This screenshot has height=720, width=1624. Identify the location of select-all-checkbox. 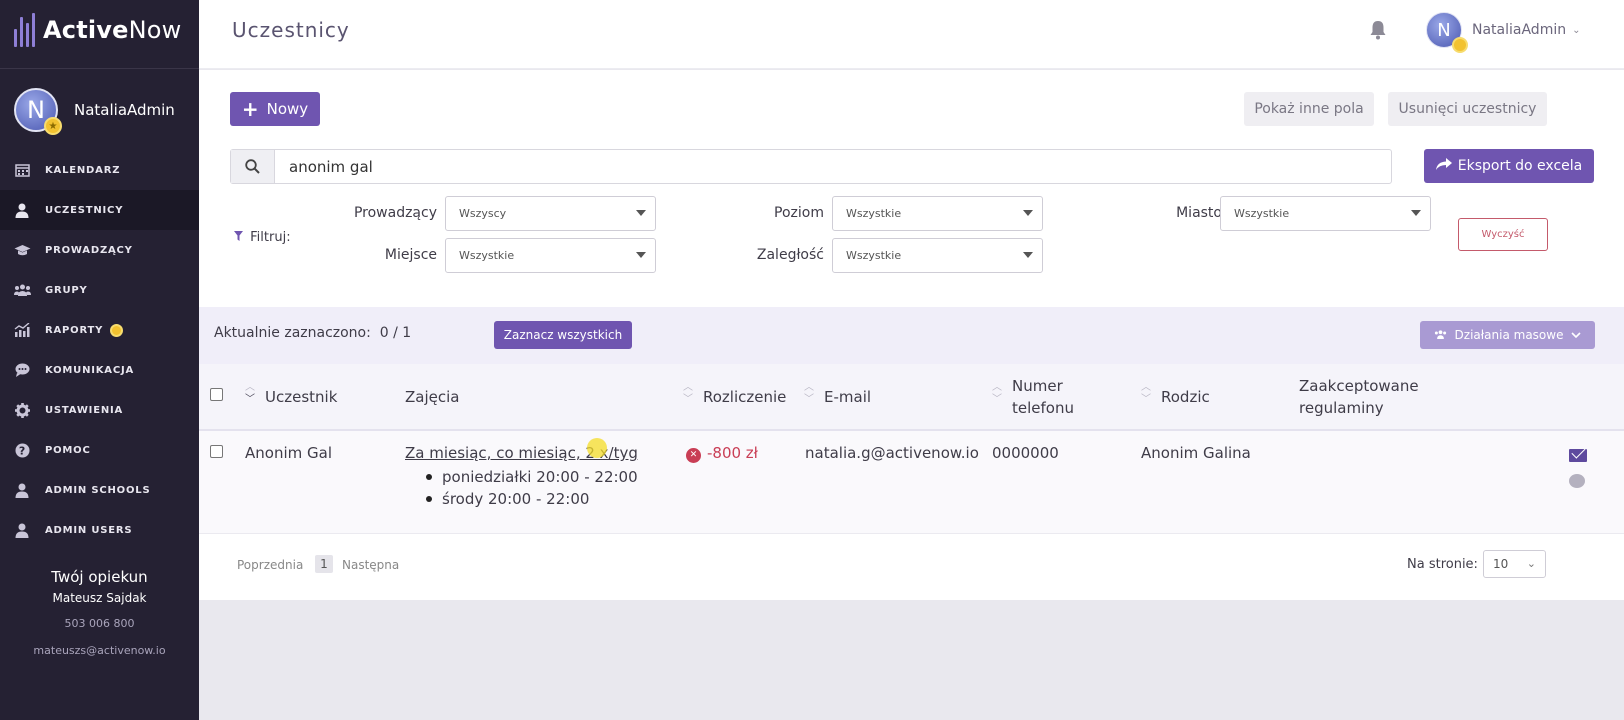
(216, 394).